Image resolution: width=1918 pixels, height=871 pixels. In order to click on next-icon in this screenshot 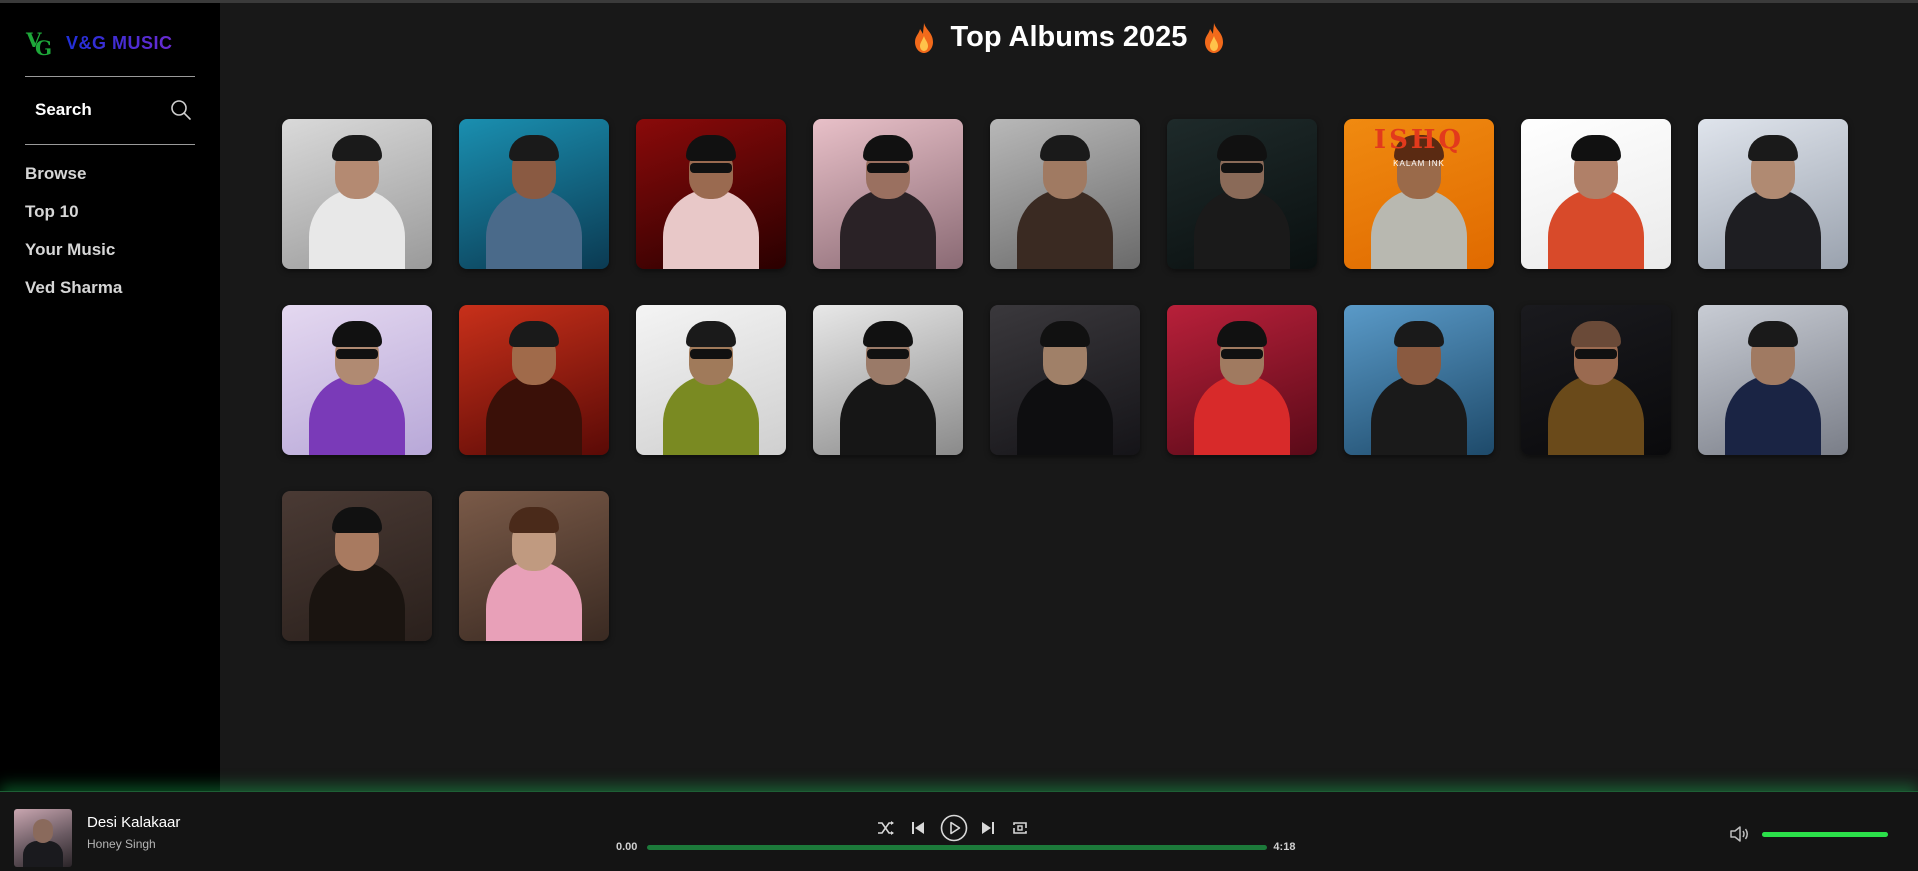, I will do `click(988, 828)`.